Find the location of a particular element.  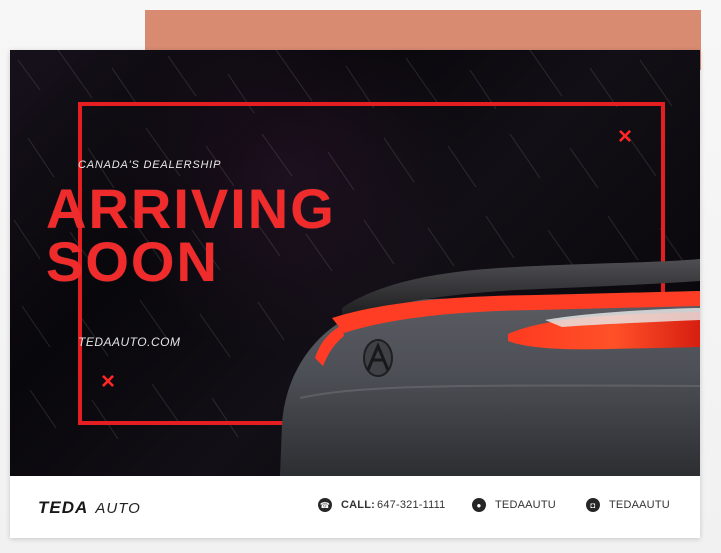

brand-suffix: AUTO is located at coordinates (118, 508).